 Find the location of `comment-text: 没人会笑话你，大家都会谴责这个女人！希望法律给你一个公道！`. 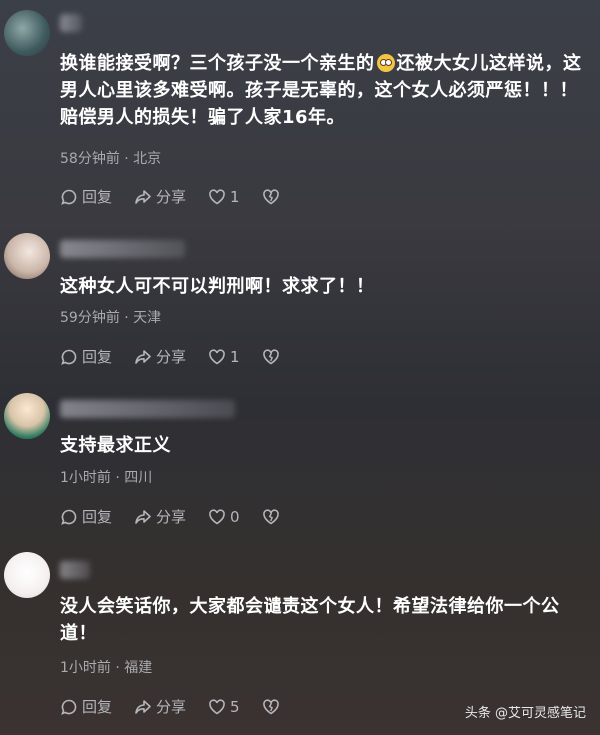

comment-text: 没人会笑话你，大家都会谴责这个女人！希望法律给你一个公道！ is located at coordinates (310, 620).